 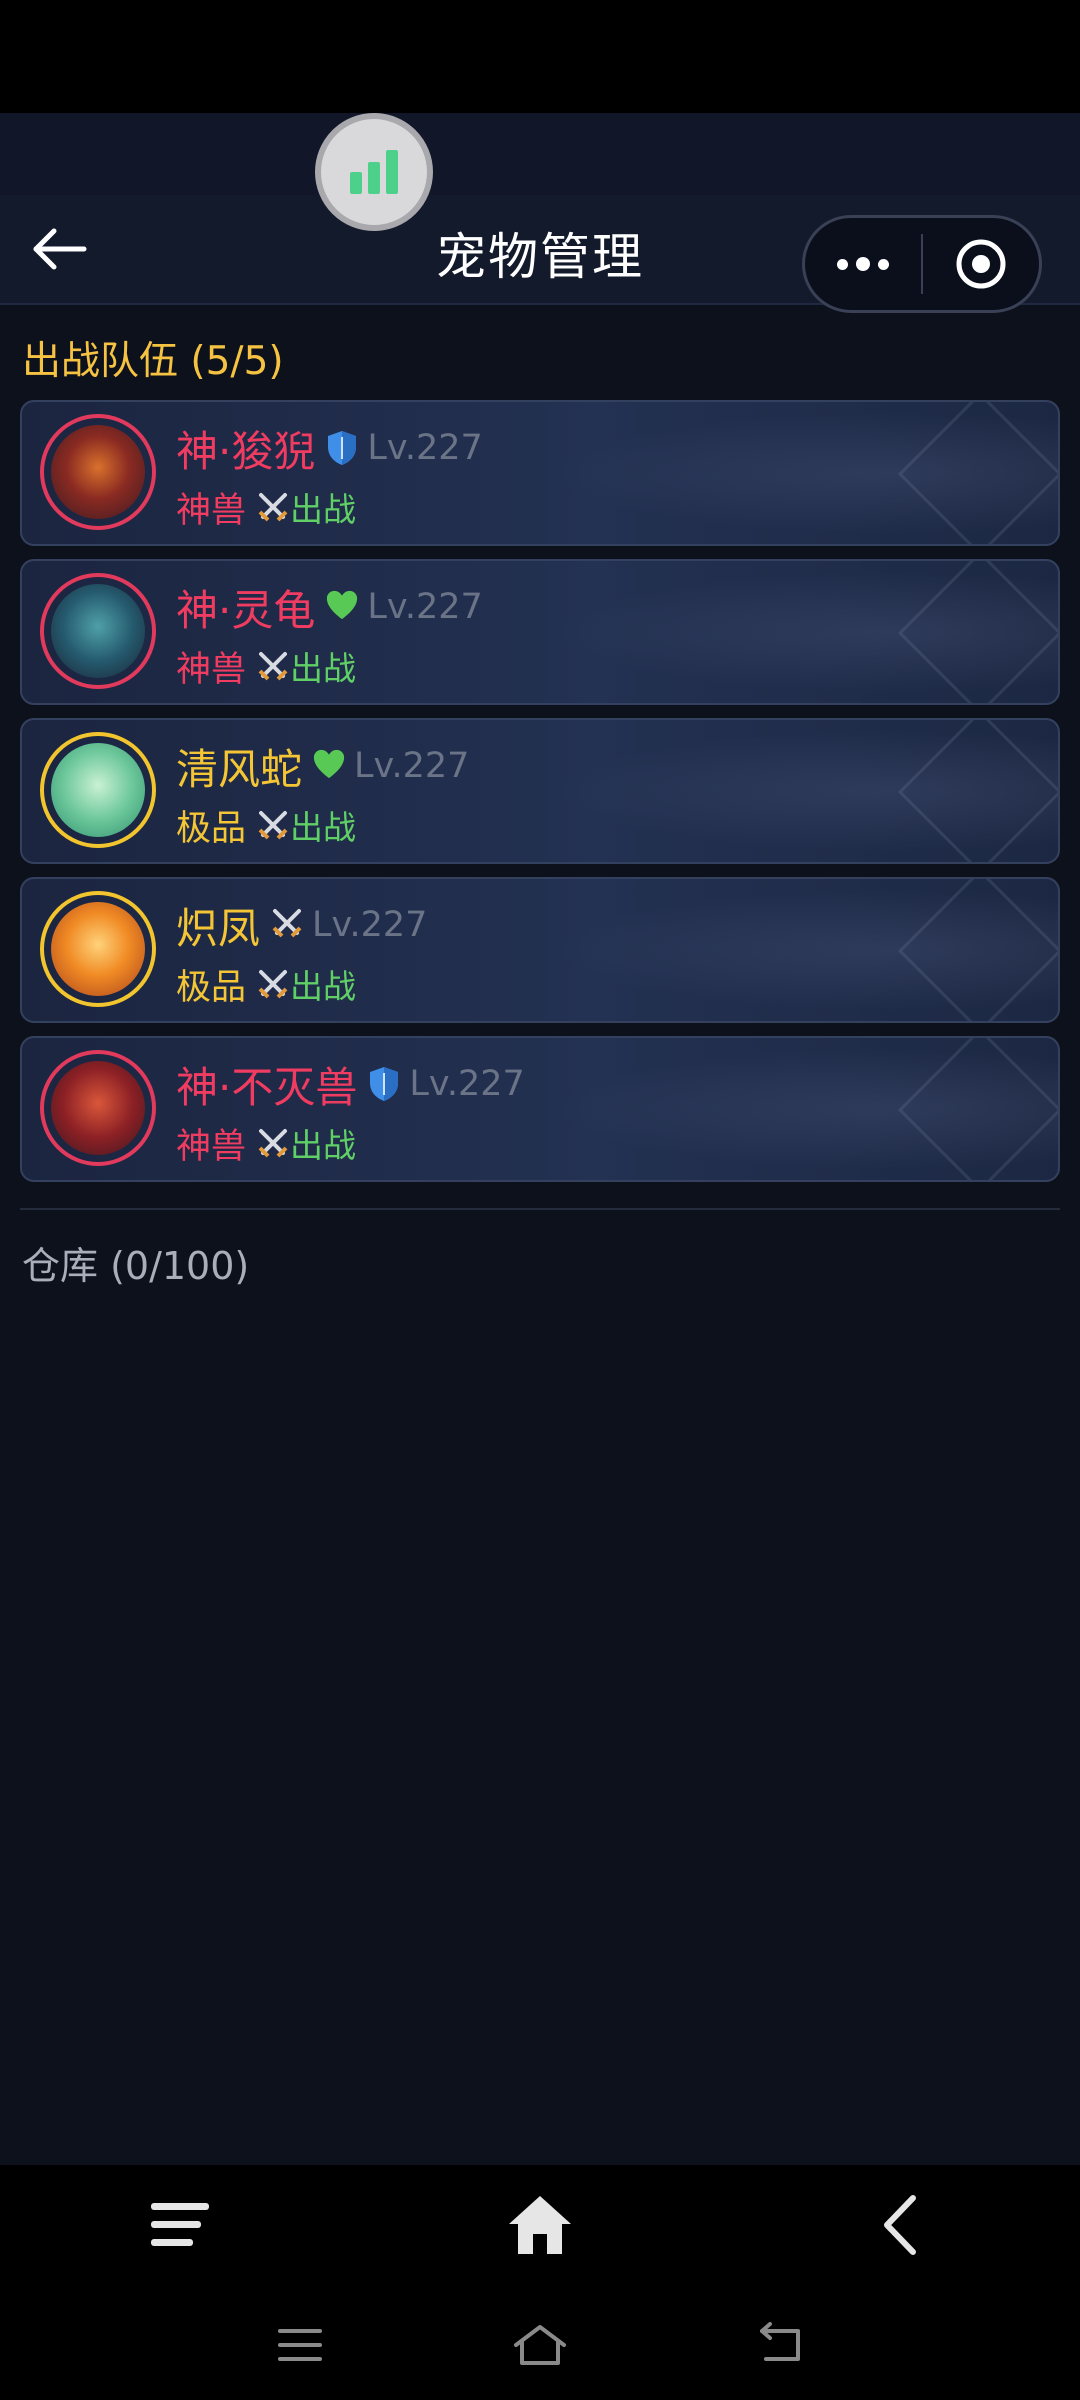 I want to click on menu-button, so click(x=180, y=2225).